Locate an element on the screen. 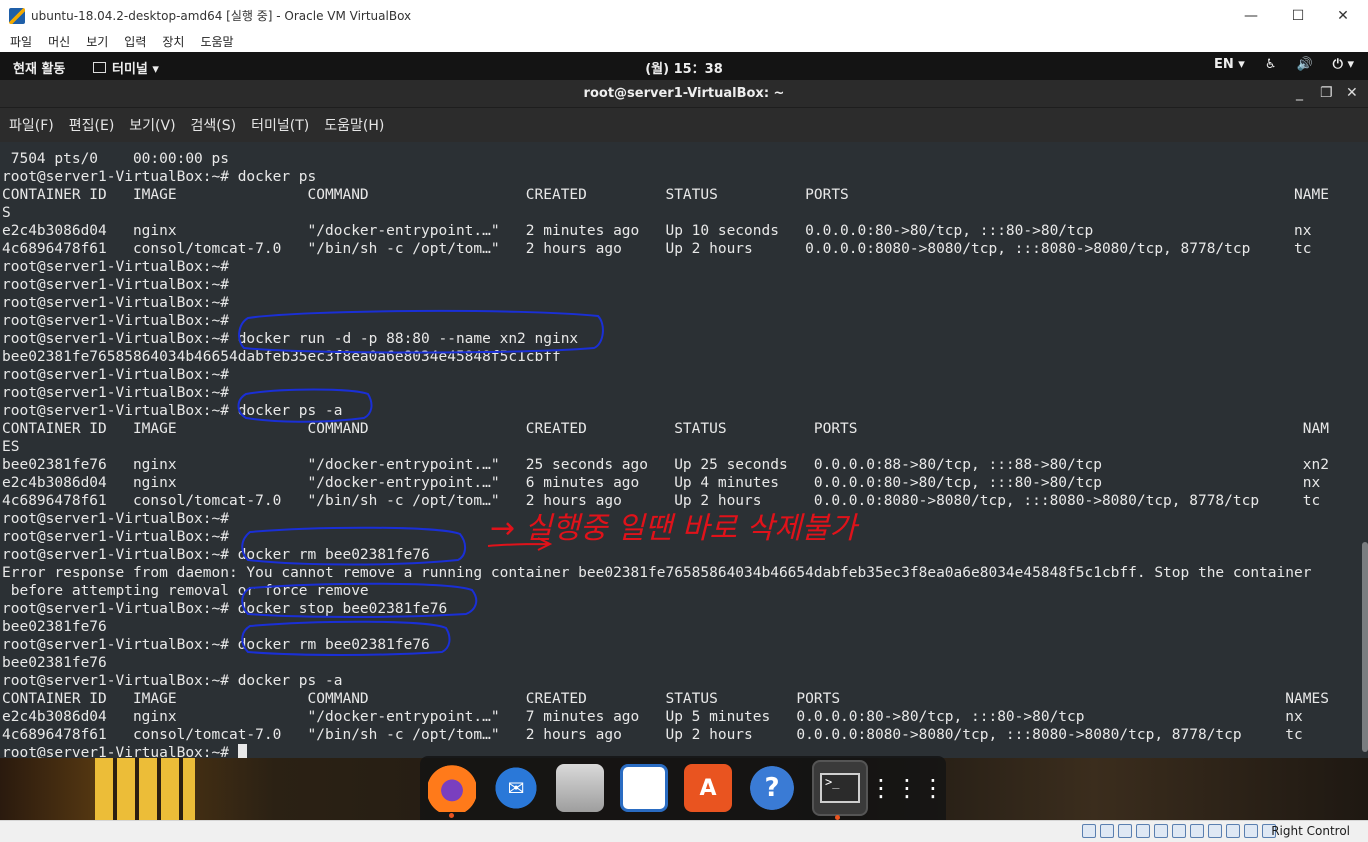  terminal-line: 7504 pts/0 00:00:00 ps is located at coordinates (115, 159).